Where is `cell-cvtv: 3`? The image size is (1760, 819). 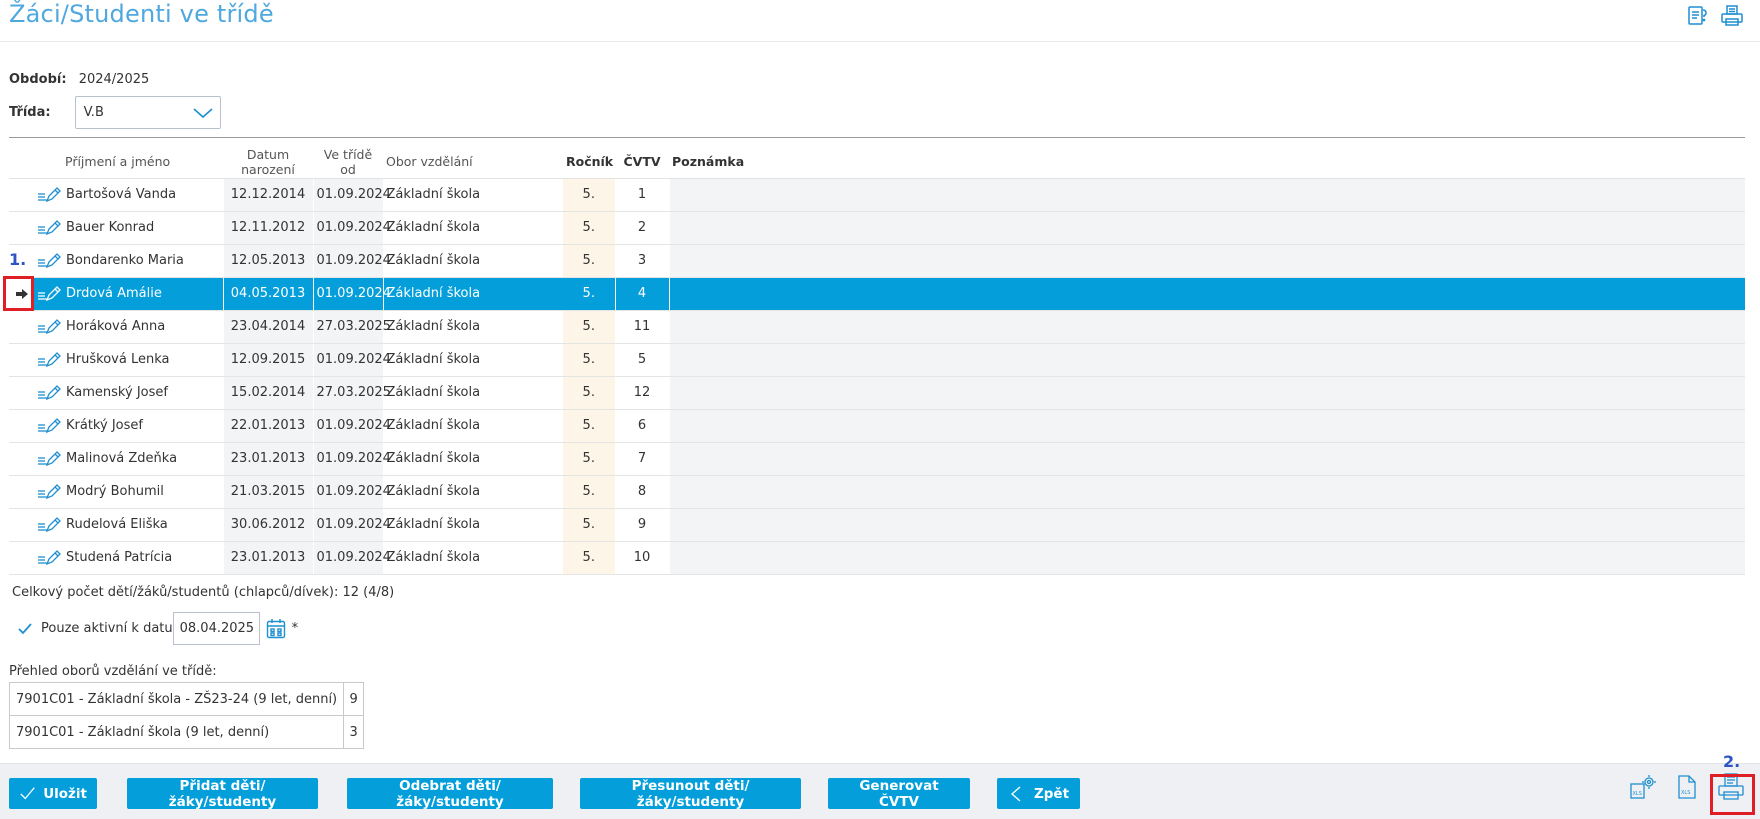 cell-cvtv: 3 is located at coordinates (641, 261).